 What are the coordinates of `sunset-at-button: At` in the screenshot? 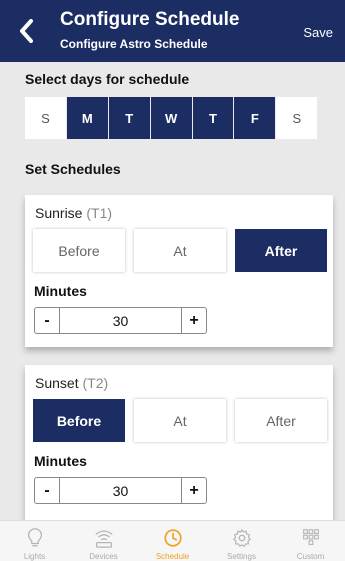 It's located at (180, 420).